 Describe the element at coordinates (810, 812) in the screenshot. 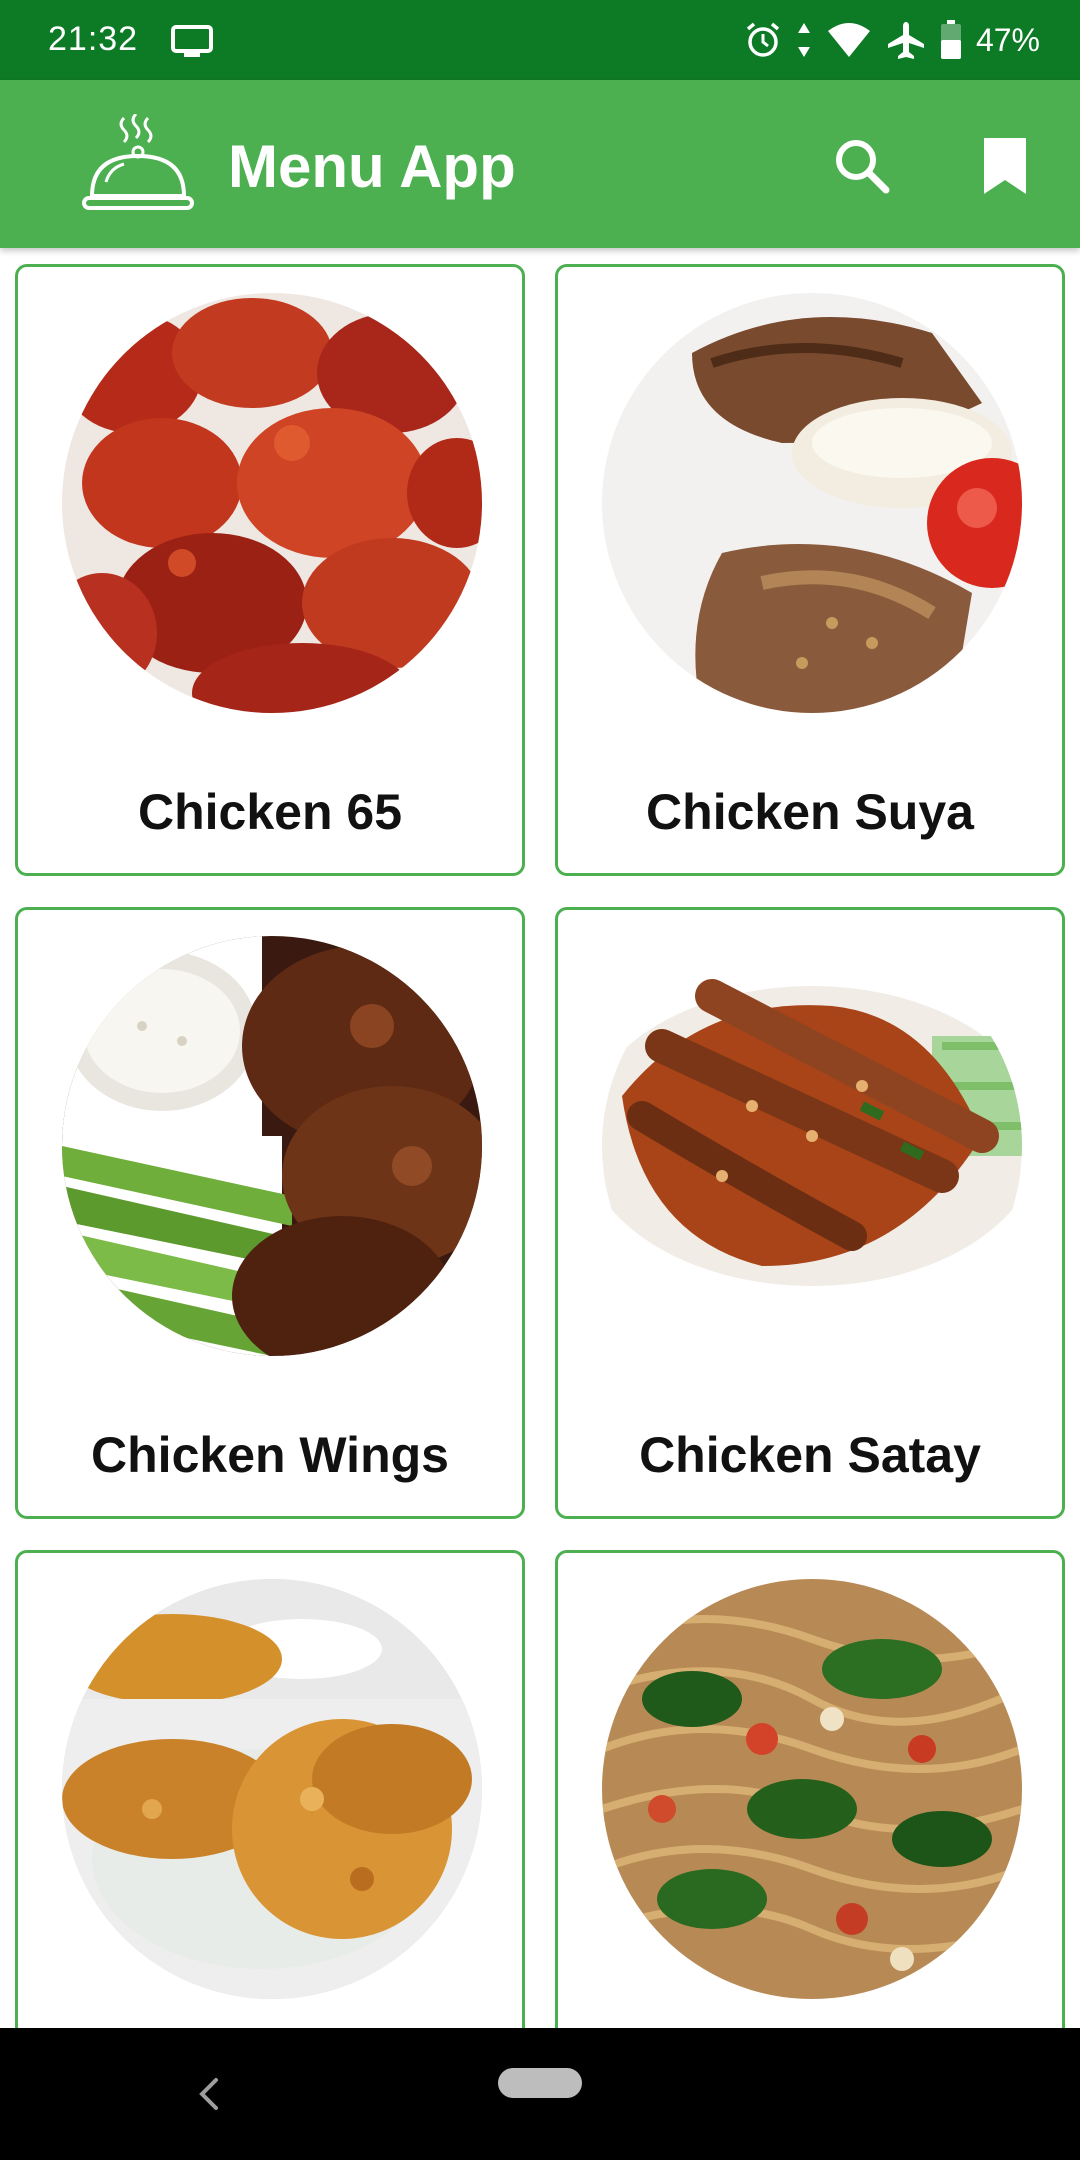

I see `dish-name: Chicken Suya` at that location.